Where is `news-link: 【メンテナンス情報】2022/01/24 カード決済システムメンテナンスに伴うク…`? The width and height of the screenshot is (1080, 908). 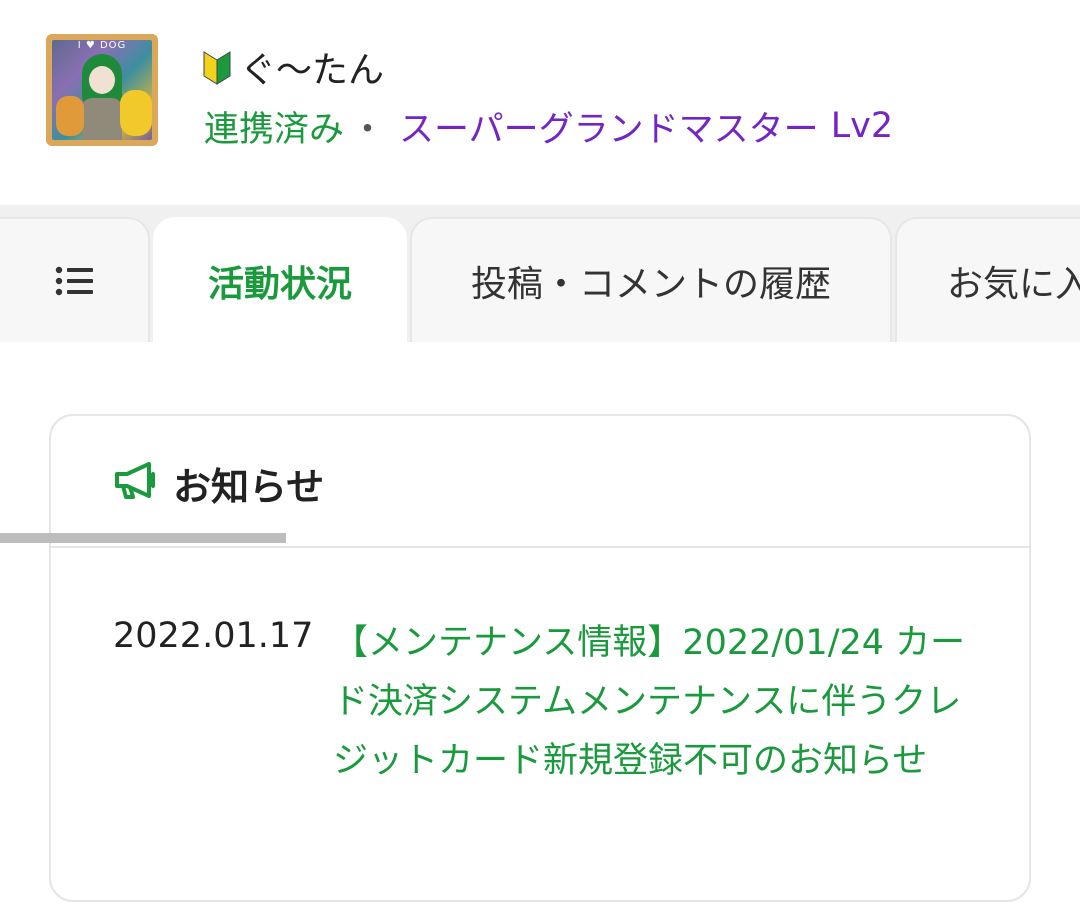
news-link: 【メンテナンス情報】2022/01/24 カード決済システムメンテナンスに伴うク… is located at coordinates (658, 702).